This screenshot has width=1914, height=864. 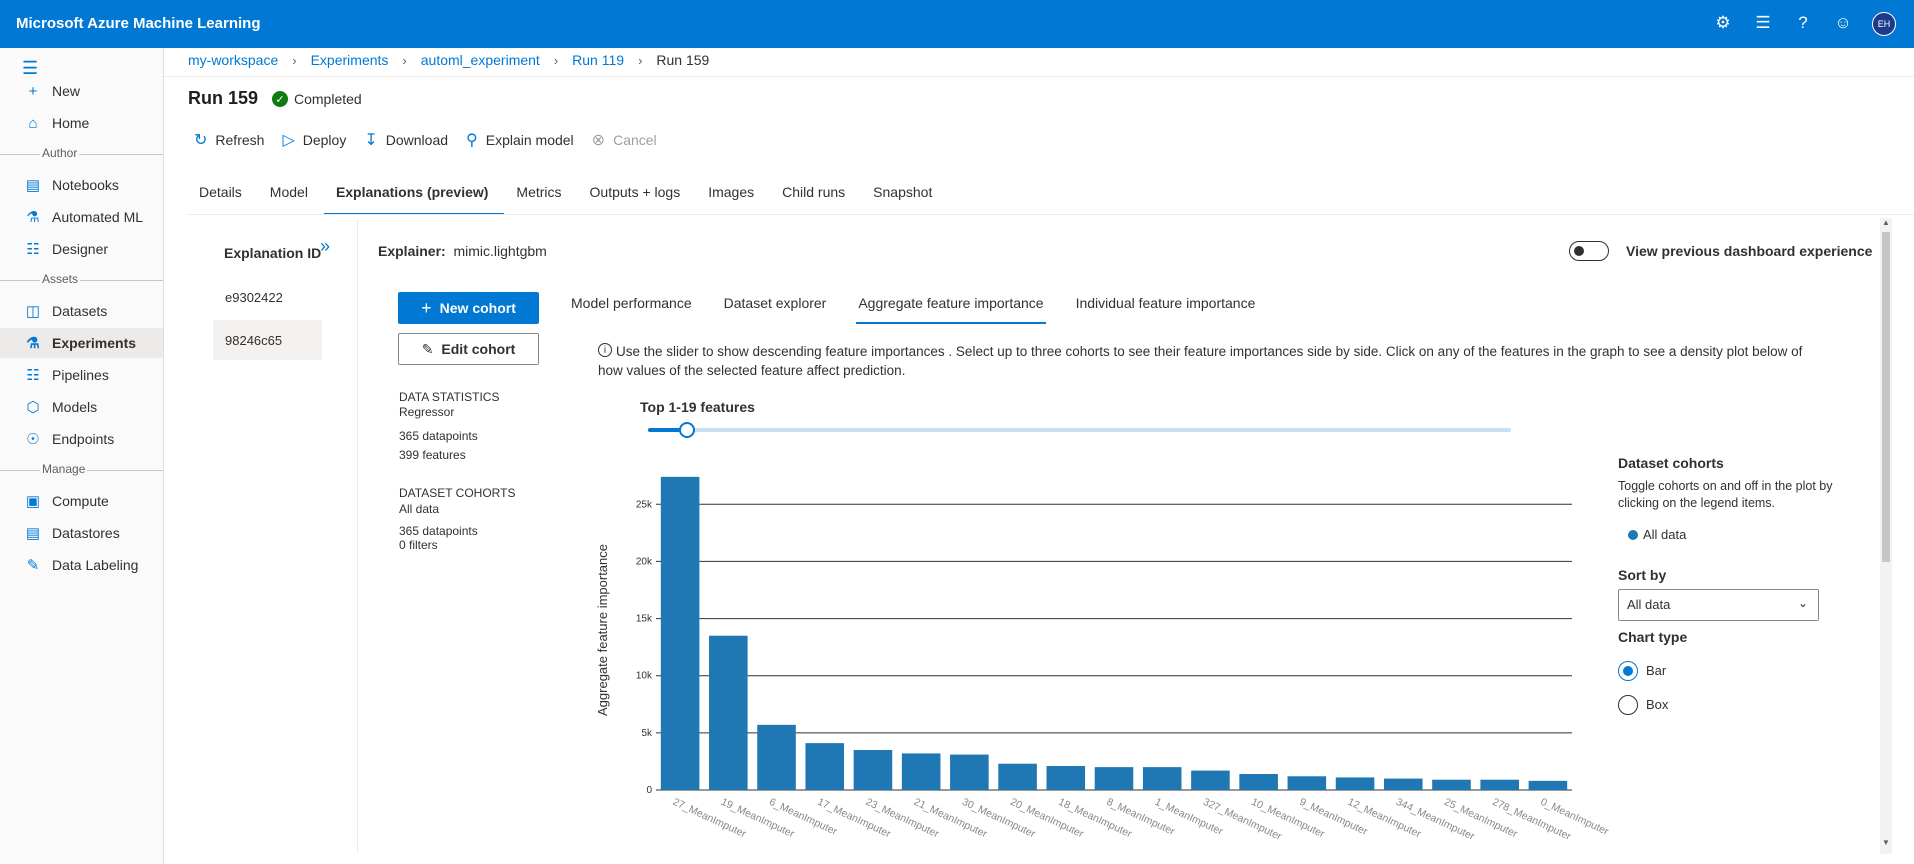 I want to click on tab-details: Details, so click(x=227, y=199).